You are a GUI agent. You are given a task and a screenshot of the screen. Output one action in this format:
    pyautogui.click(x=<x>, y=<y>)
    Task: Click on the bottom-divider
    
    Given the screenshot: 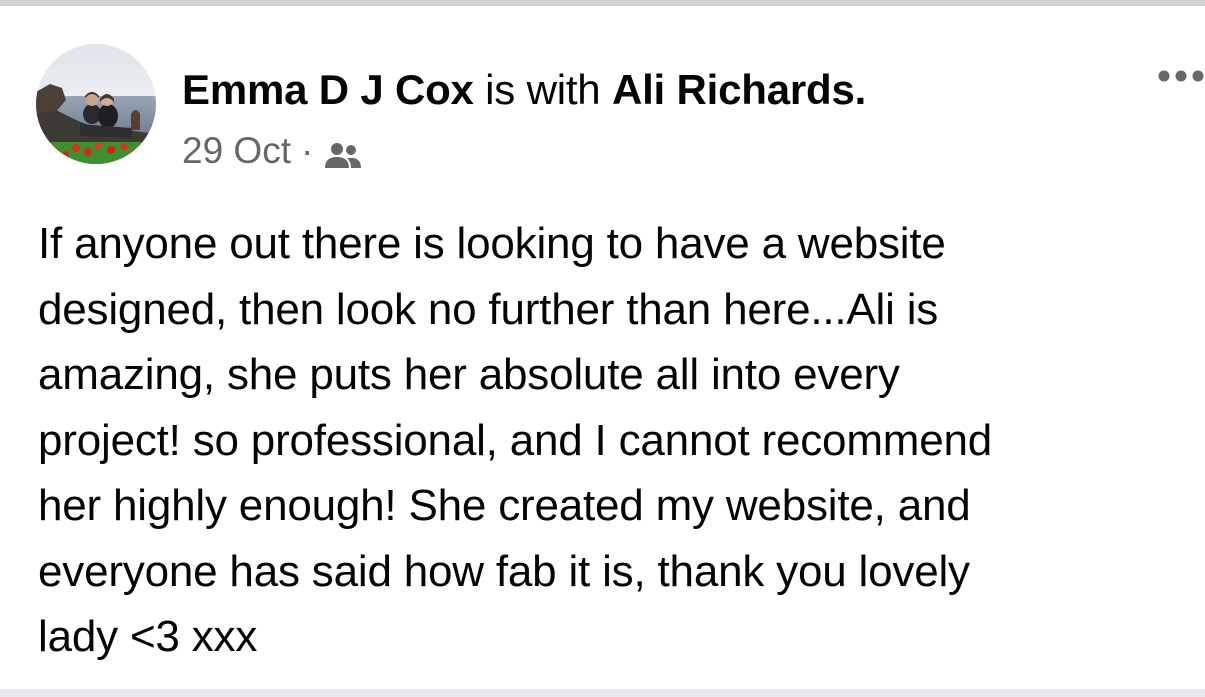 What is the action you would take?
    pyautogui.click(x=602, y=693)
    